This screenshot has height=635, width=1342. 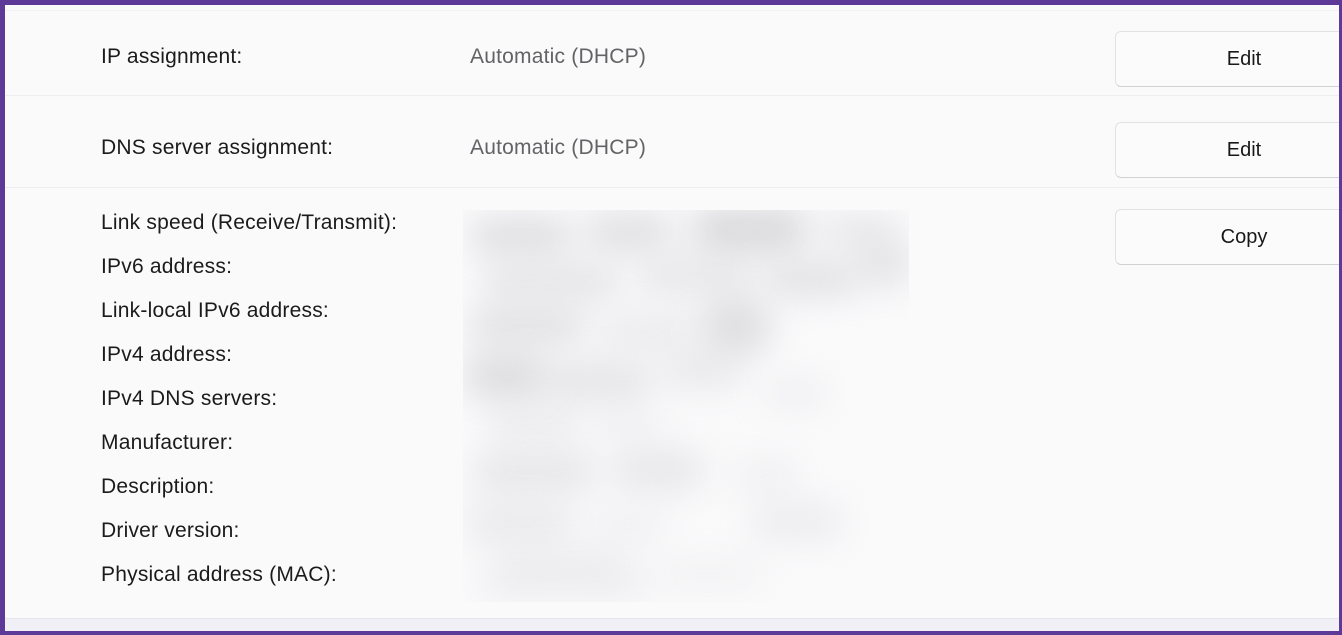 What do you see at coordinates (671, 2) in the screenshot?
I see `window-accent-border-top` at bounding box center [671, 2].